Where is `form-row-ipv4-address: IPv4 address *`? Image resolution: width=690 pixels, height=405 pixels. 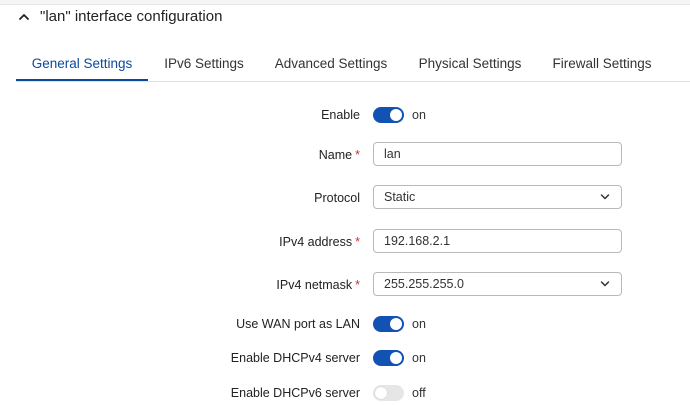 form-row-ipv4-address: IPv4 address * is located at coordinates (345, 242).